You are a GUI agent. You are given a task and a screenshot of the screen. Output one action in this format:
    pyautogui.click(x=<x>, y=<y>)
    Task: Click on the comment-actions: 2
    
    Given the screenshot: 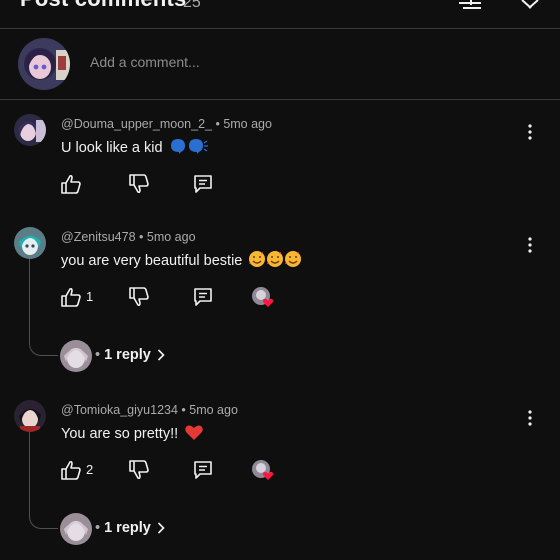 What is the action you would take?
    pyautogui.click(x=180, y=470)
    